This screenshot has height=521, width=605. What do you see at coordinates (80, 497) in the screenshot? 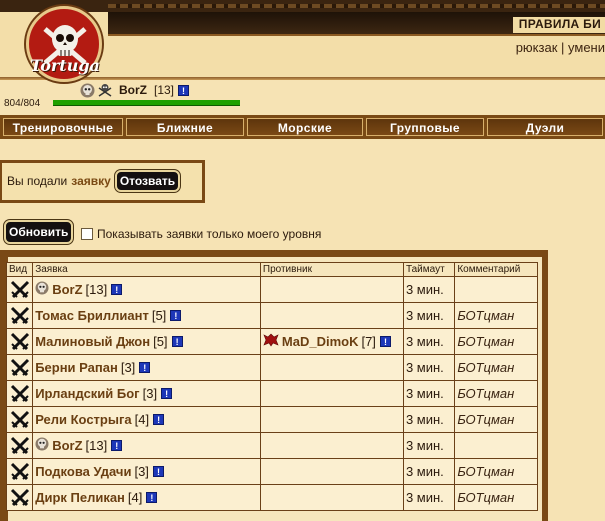
I see `player-name: Дирк Пеликан` at bounding box center [80, 497].